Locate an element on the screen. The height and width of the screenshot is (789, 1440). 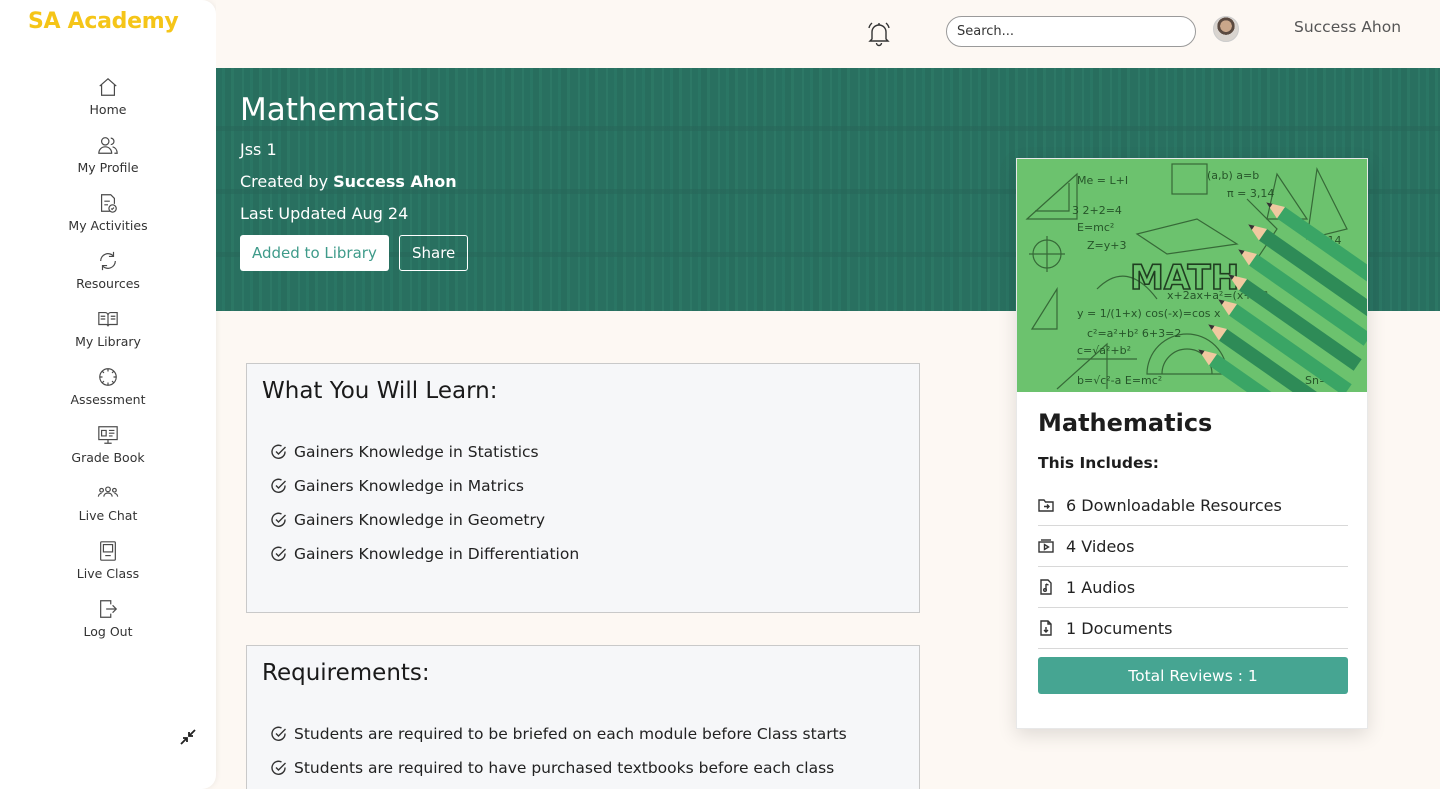
sidebar-item-log-out: Log Out is located at coordinates (108, 627).